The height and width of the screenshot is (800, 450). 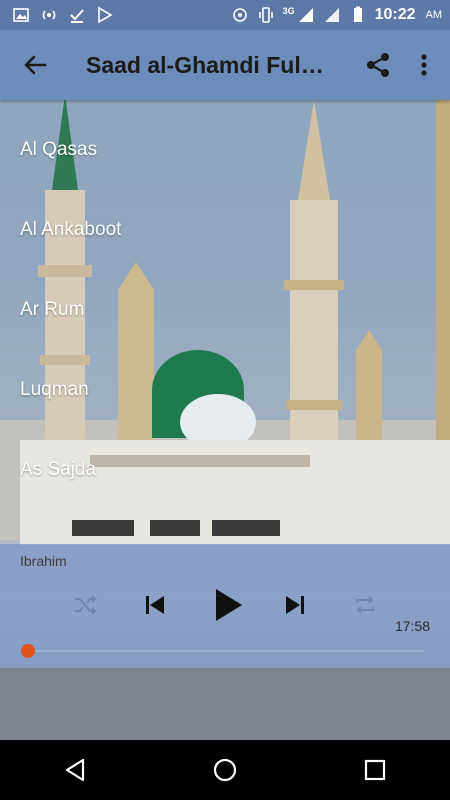 I want to click on wifi-signal-icon, so click(x=239, y=15).